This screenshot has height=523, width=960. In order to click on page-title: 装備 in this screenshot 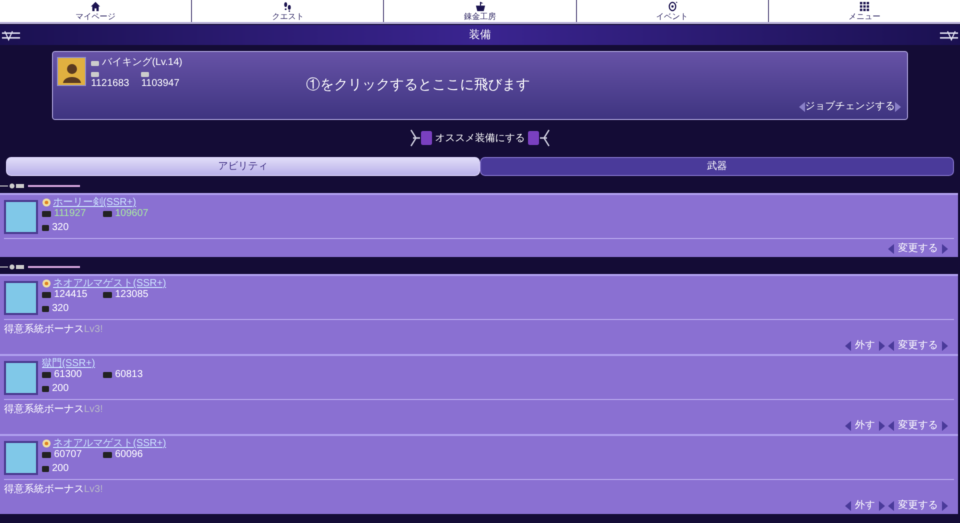, I will do `click(480, 35)`.